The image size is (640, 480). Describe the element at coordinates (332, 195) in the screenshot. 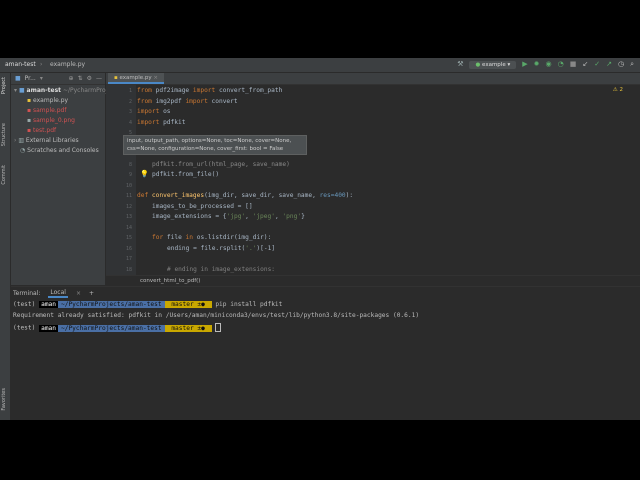

I see `code-token: res=400` at that location.